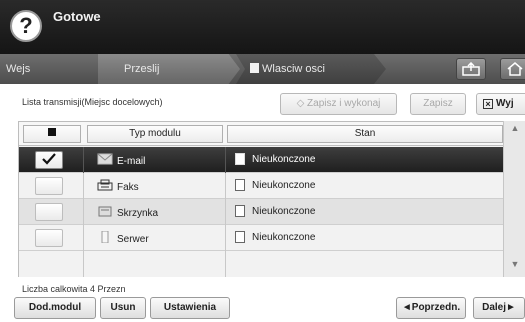 The height and width of the screenshot is (322, 525). What do you see at coordinates (77, 16) in the screenshot?
I see `status-text: Gotowe` at bounding box center [77, 16].